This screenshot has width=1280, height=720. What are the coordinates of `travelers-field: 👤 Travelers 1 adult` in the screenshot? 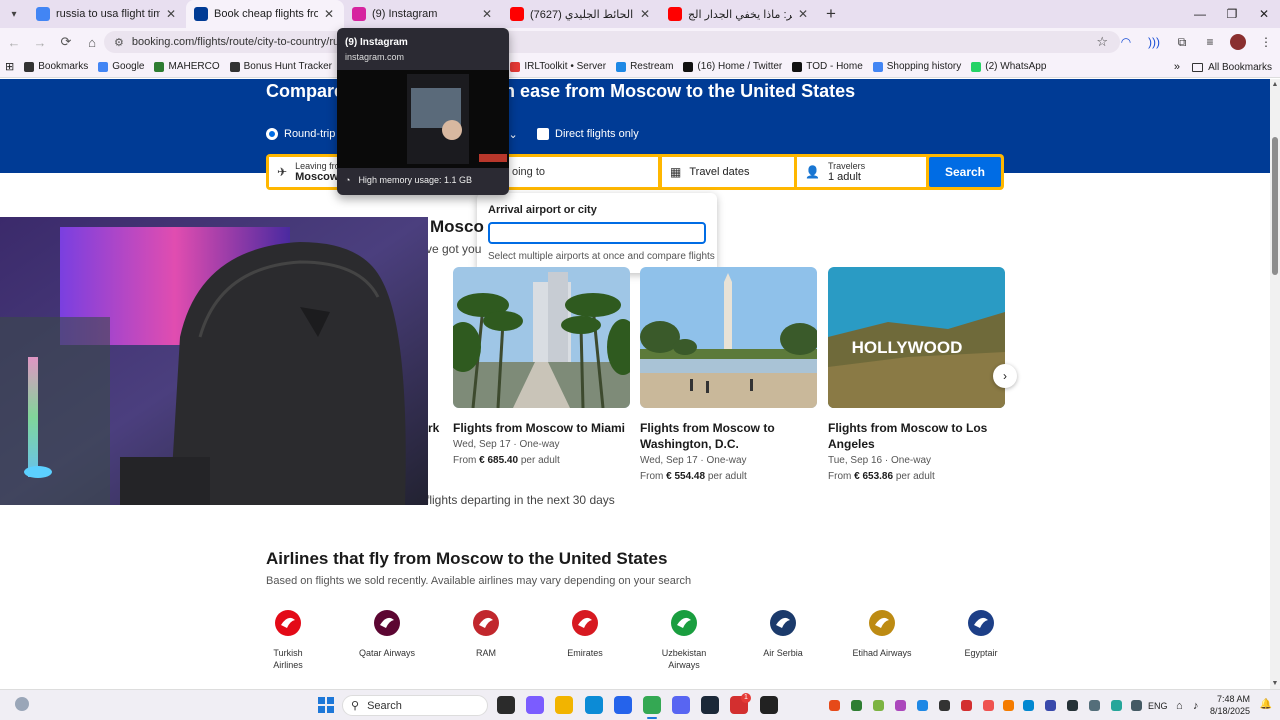 It's located at (861, 172).